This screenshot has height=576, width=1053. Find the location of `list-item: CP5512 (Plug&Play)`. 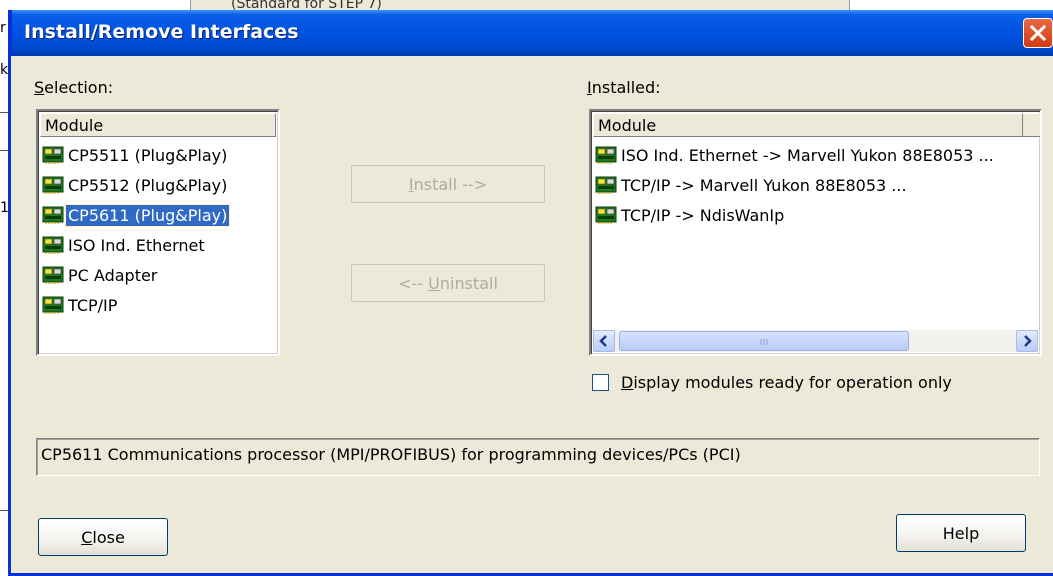

list-item: CP5512 (Plug&Play) is located at coordinates (135, 185).